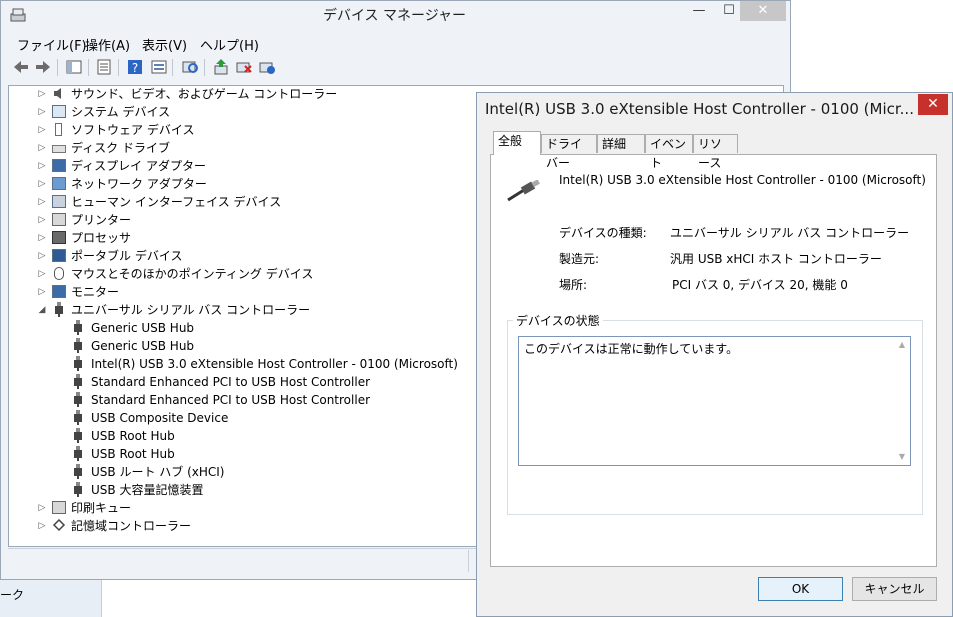 The height and width of the screenshot is (617, 953). What do you see at coordinates (120, 148) in the screenshot?
I see `tree-label: ディスク ドライブ` at bounding box center [120, 148].